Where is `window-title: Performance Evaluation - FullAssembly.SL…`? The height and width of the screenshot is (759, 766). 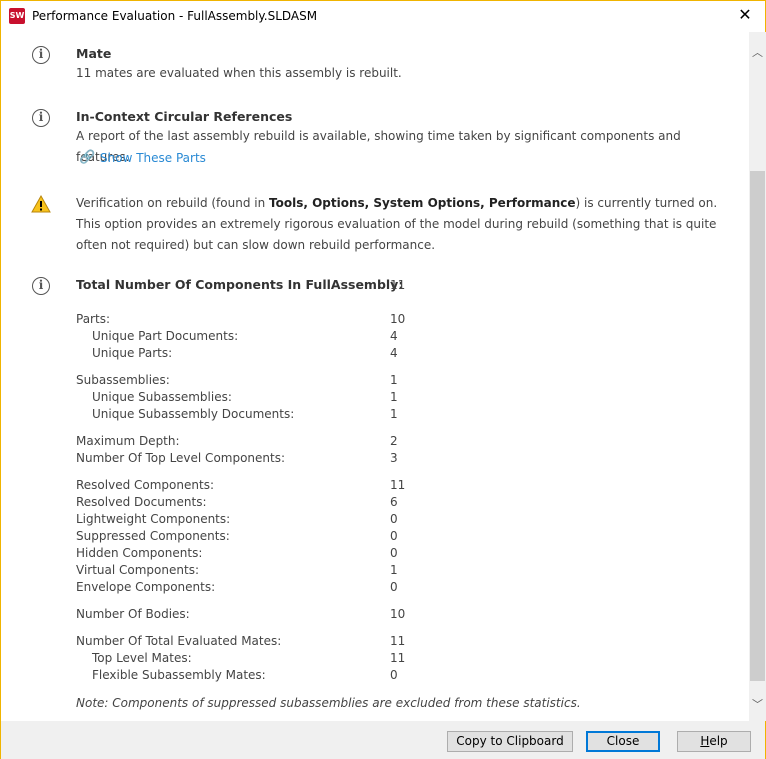 window-title: Performance Evaluation - FullAssembly.SL… is located at coordinates (175, 16).